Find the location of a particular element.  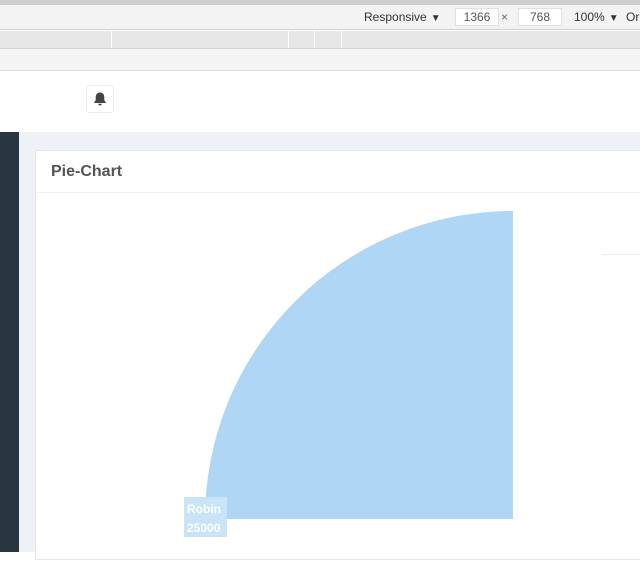

throttle-select: Or is located at coordinates (632, 17).